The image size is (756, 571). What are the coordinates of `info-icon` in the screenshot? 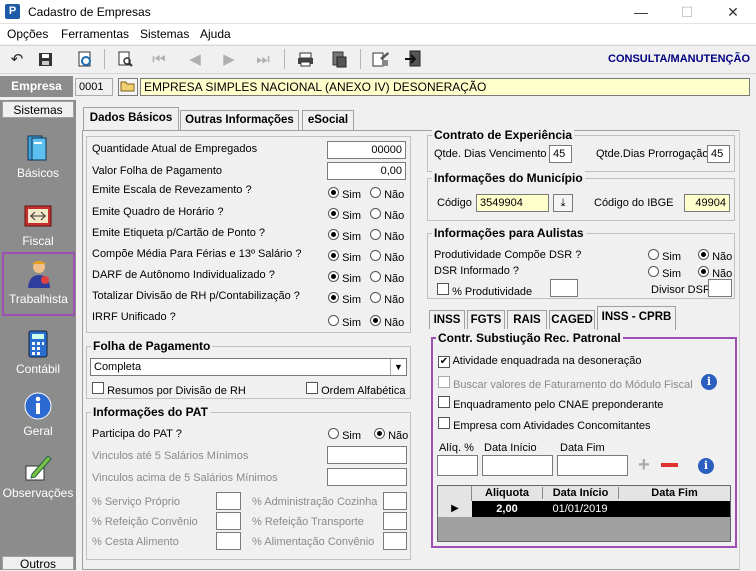 It's located at (38, 406).